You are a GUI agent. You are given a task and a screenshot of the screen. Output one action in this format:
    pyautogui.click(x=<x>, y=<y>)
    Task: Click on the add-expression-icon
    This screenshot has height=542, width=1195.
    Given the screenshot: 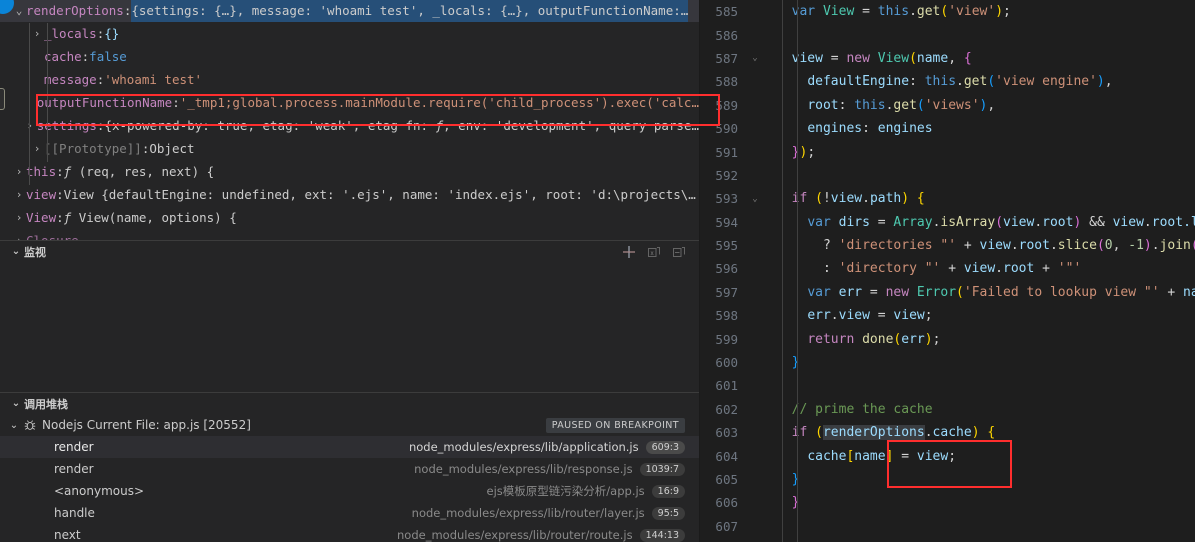 What is the action you would take?
    pyautogui.click(x=629, y=252)
    